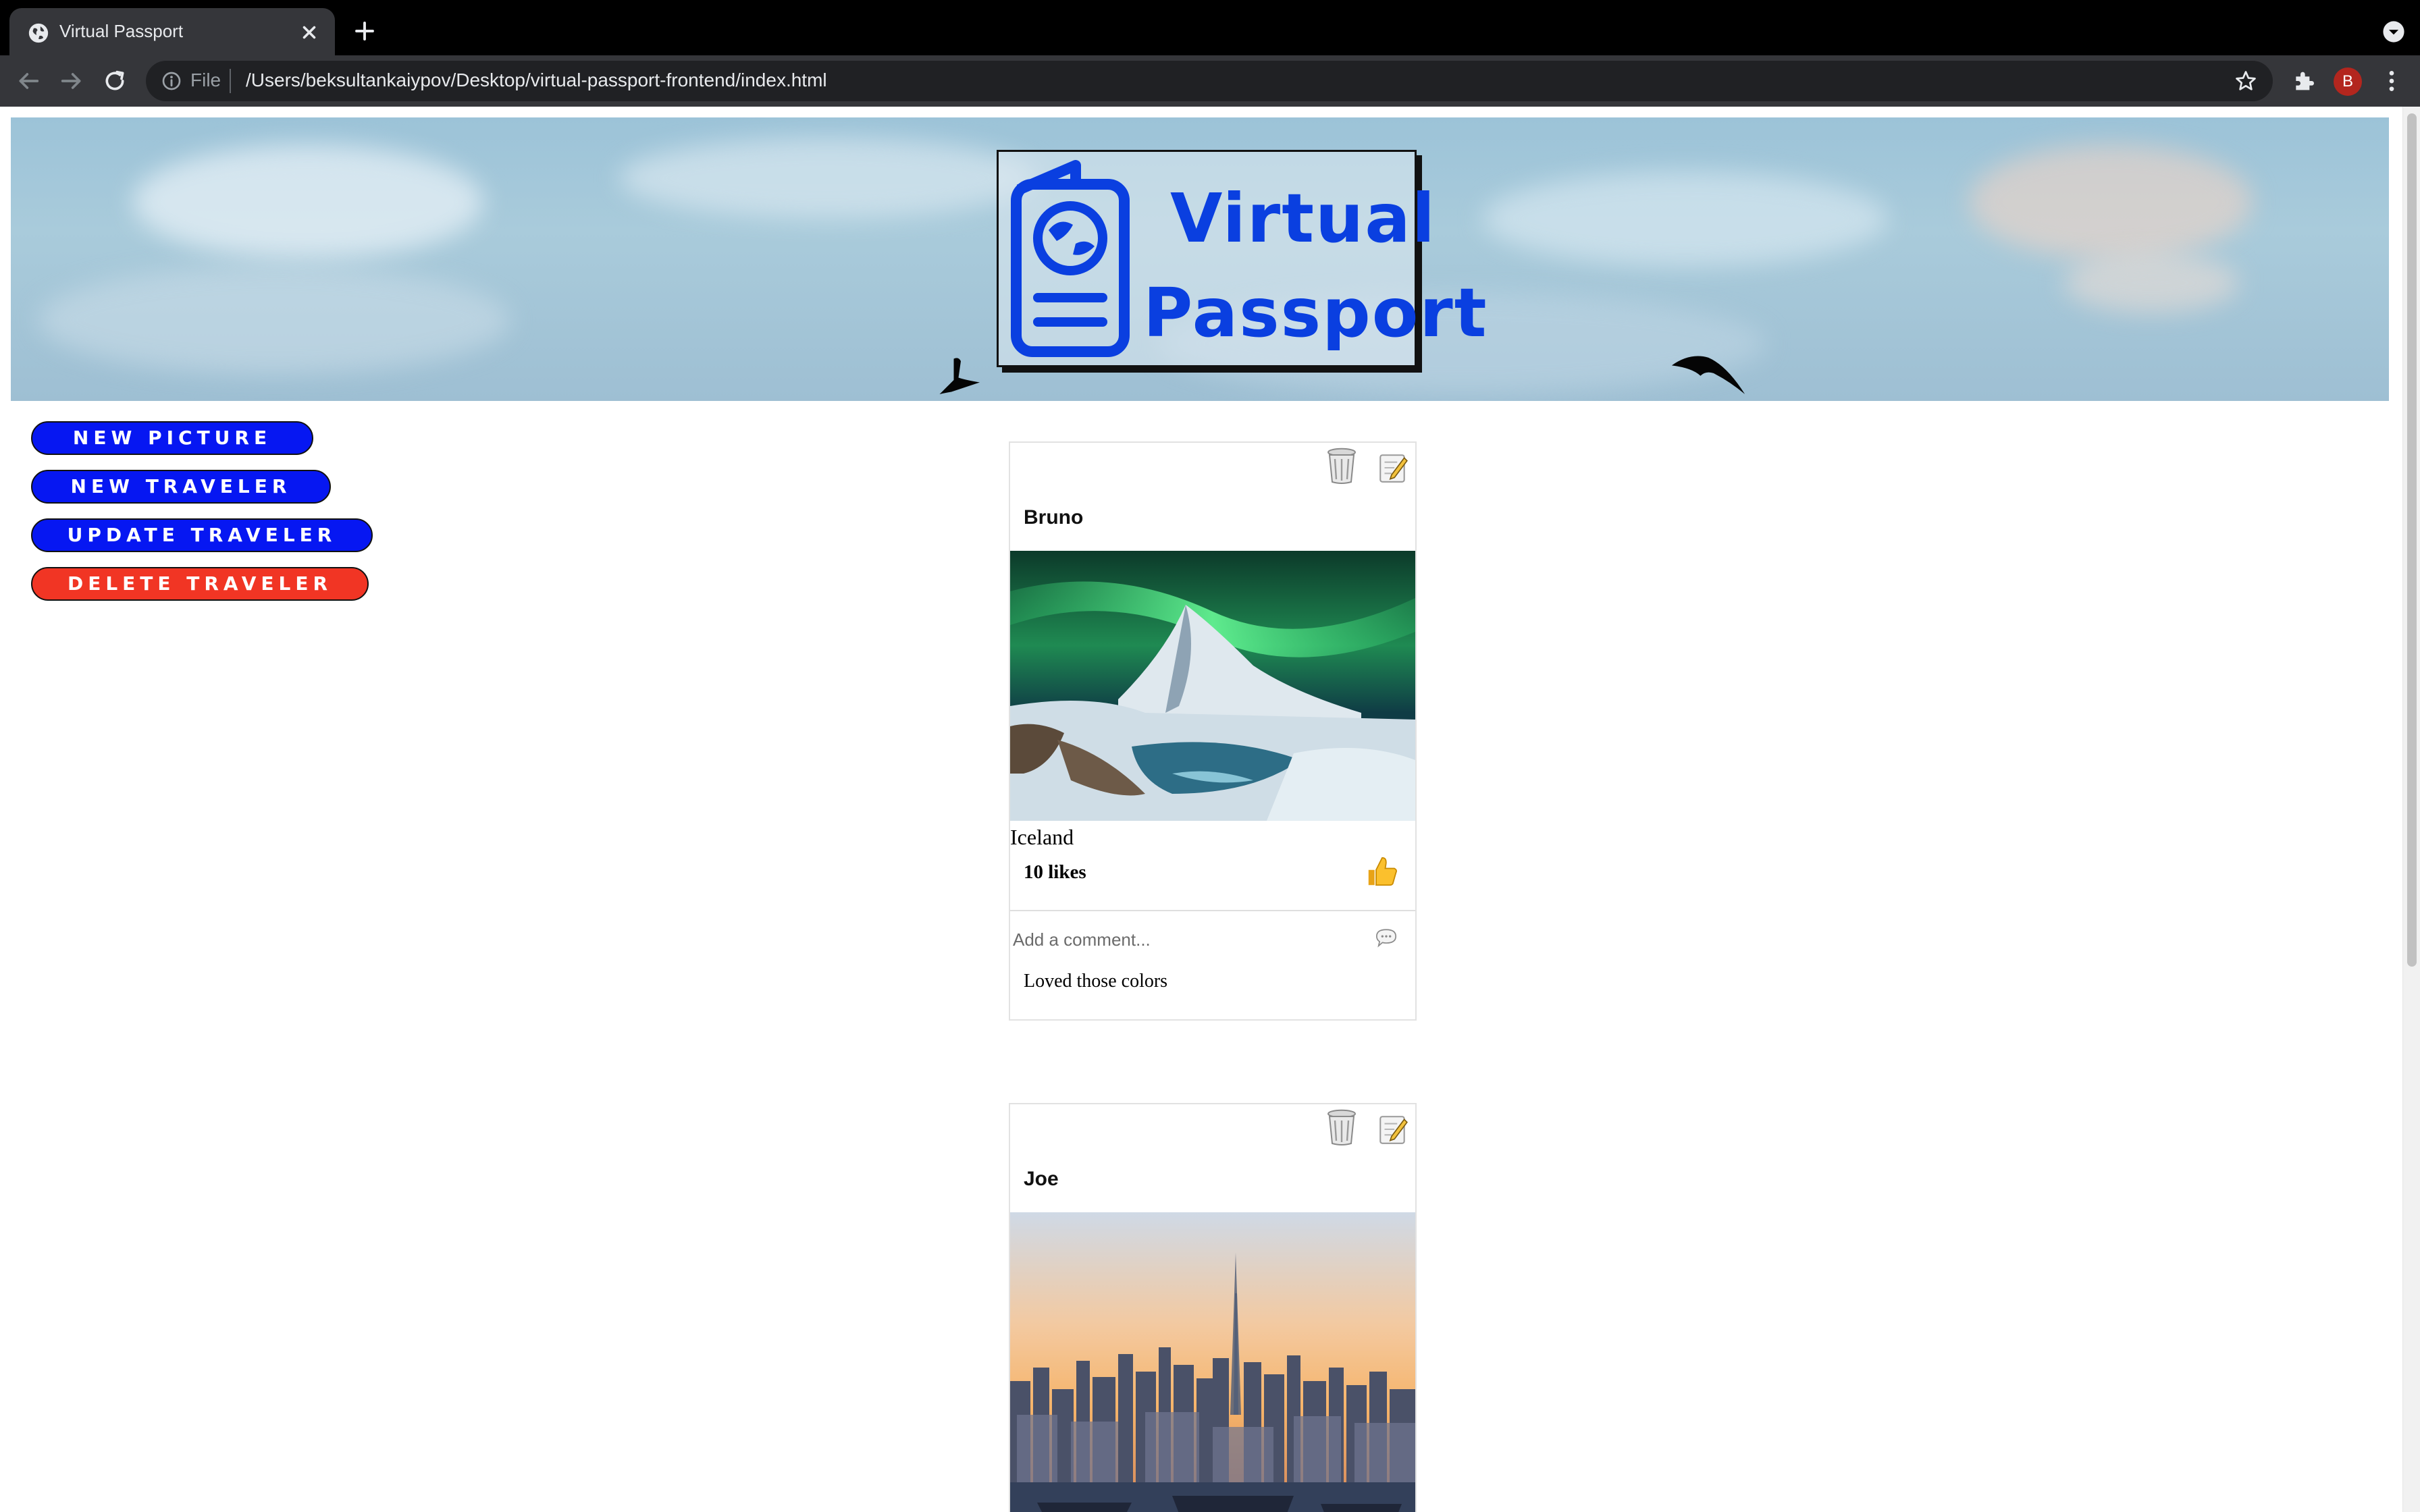  What do you see at coordinates (171, 81) in the screenshot?
I see `info-icon` at bounding box center [171, 81].